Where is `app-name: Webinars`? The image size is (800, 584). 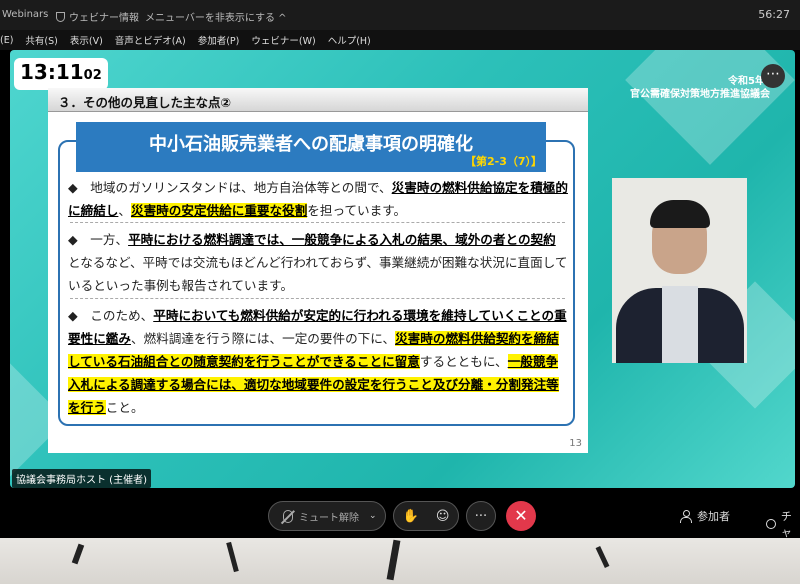
app-name: Webinars is located at coordinates (25, 14).